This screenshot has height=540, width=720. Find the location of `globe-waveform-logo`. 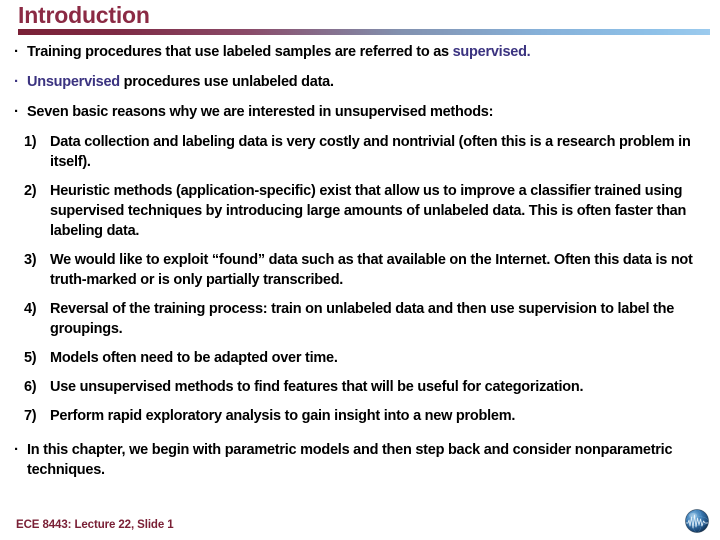

globe-waveform-logo is located at coordinates (697, 521).